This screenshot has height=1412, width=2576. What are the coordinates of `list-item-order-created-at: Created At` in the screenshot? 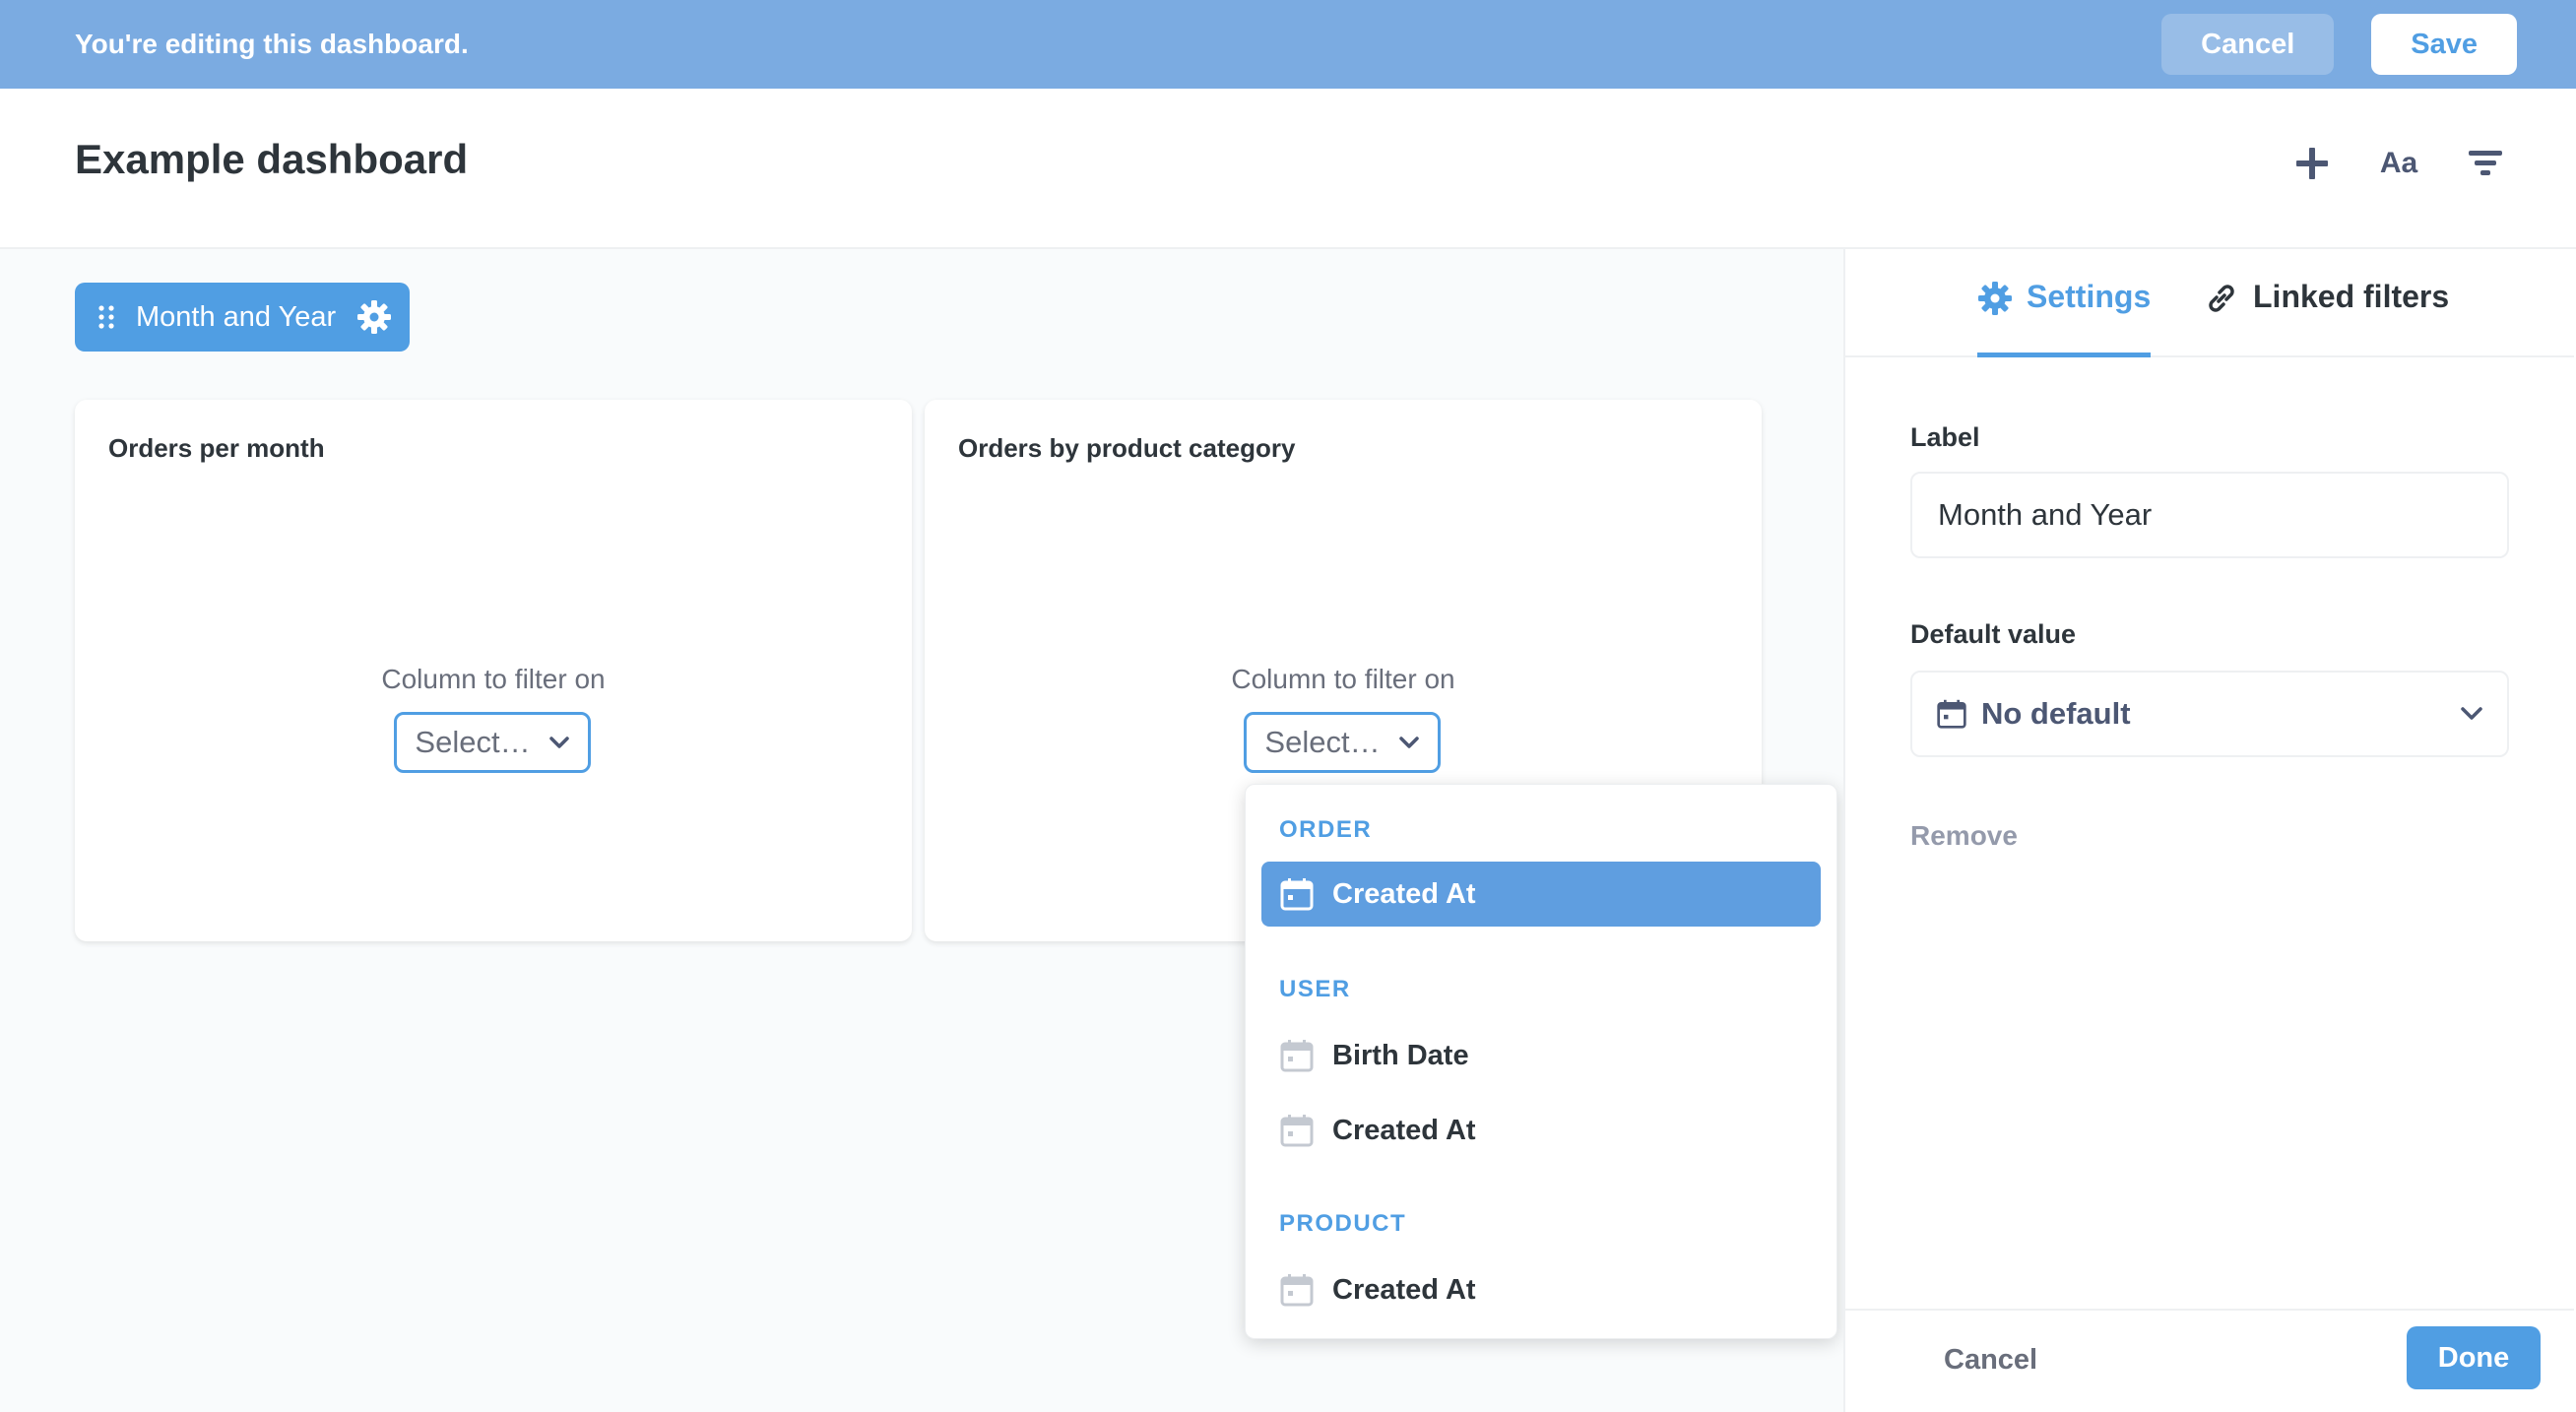 It's located at (1541, 894).